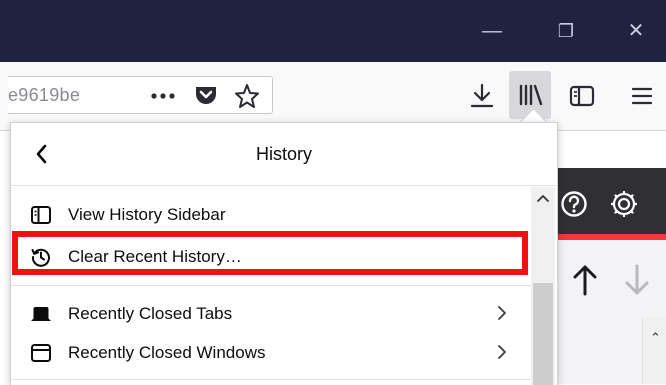  Describe the element at coordinates (637, 280) in the screenshot. I see `arrow-down-icon` at that location.